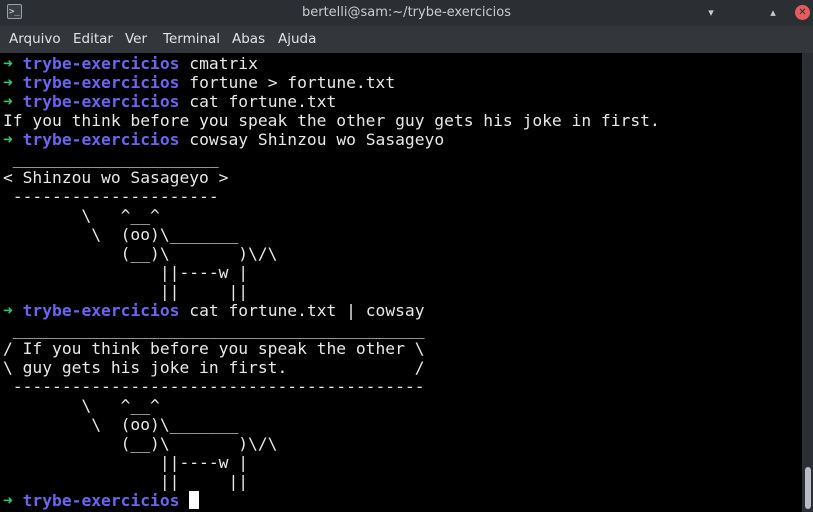  I want to click on maximize-icon: ▴, so click(773, 13).